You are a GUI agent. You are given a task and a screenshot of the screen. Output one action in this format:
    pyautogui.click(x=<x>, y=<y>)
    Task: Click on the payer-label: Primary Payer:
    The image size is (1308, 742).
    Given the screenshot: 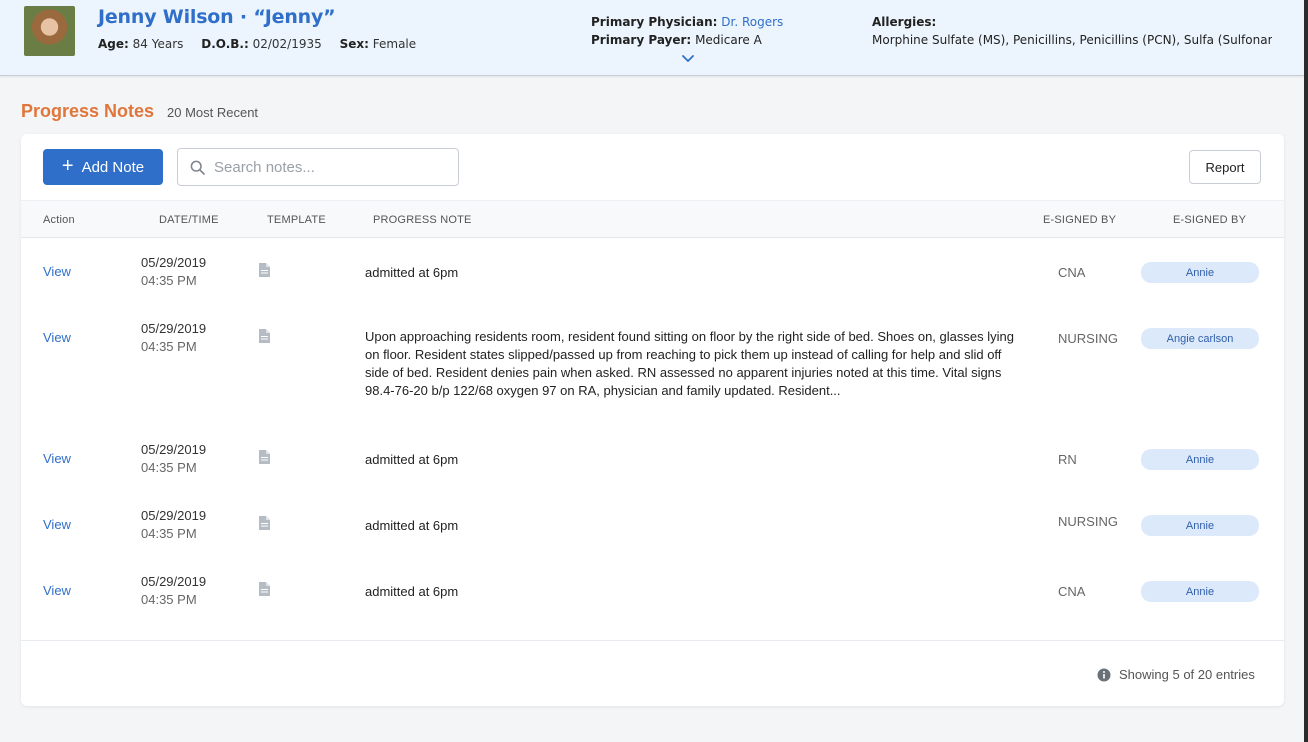 What is the action you would take?
    pyautogui.click(x=641, y=40)
    